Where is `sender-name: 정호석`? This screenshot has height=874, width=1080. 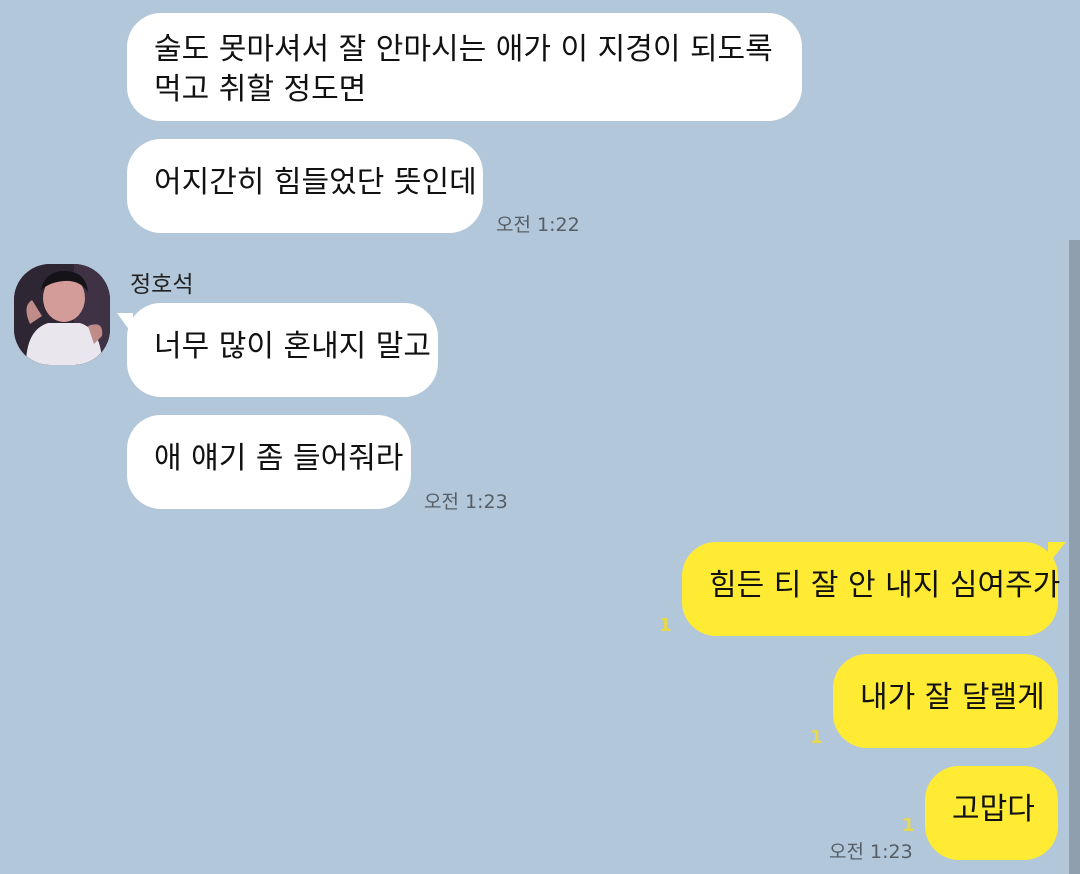
sender-name: 정호석 is located at coordinates (162, 285).